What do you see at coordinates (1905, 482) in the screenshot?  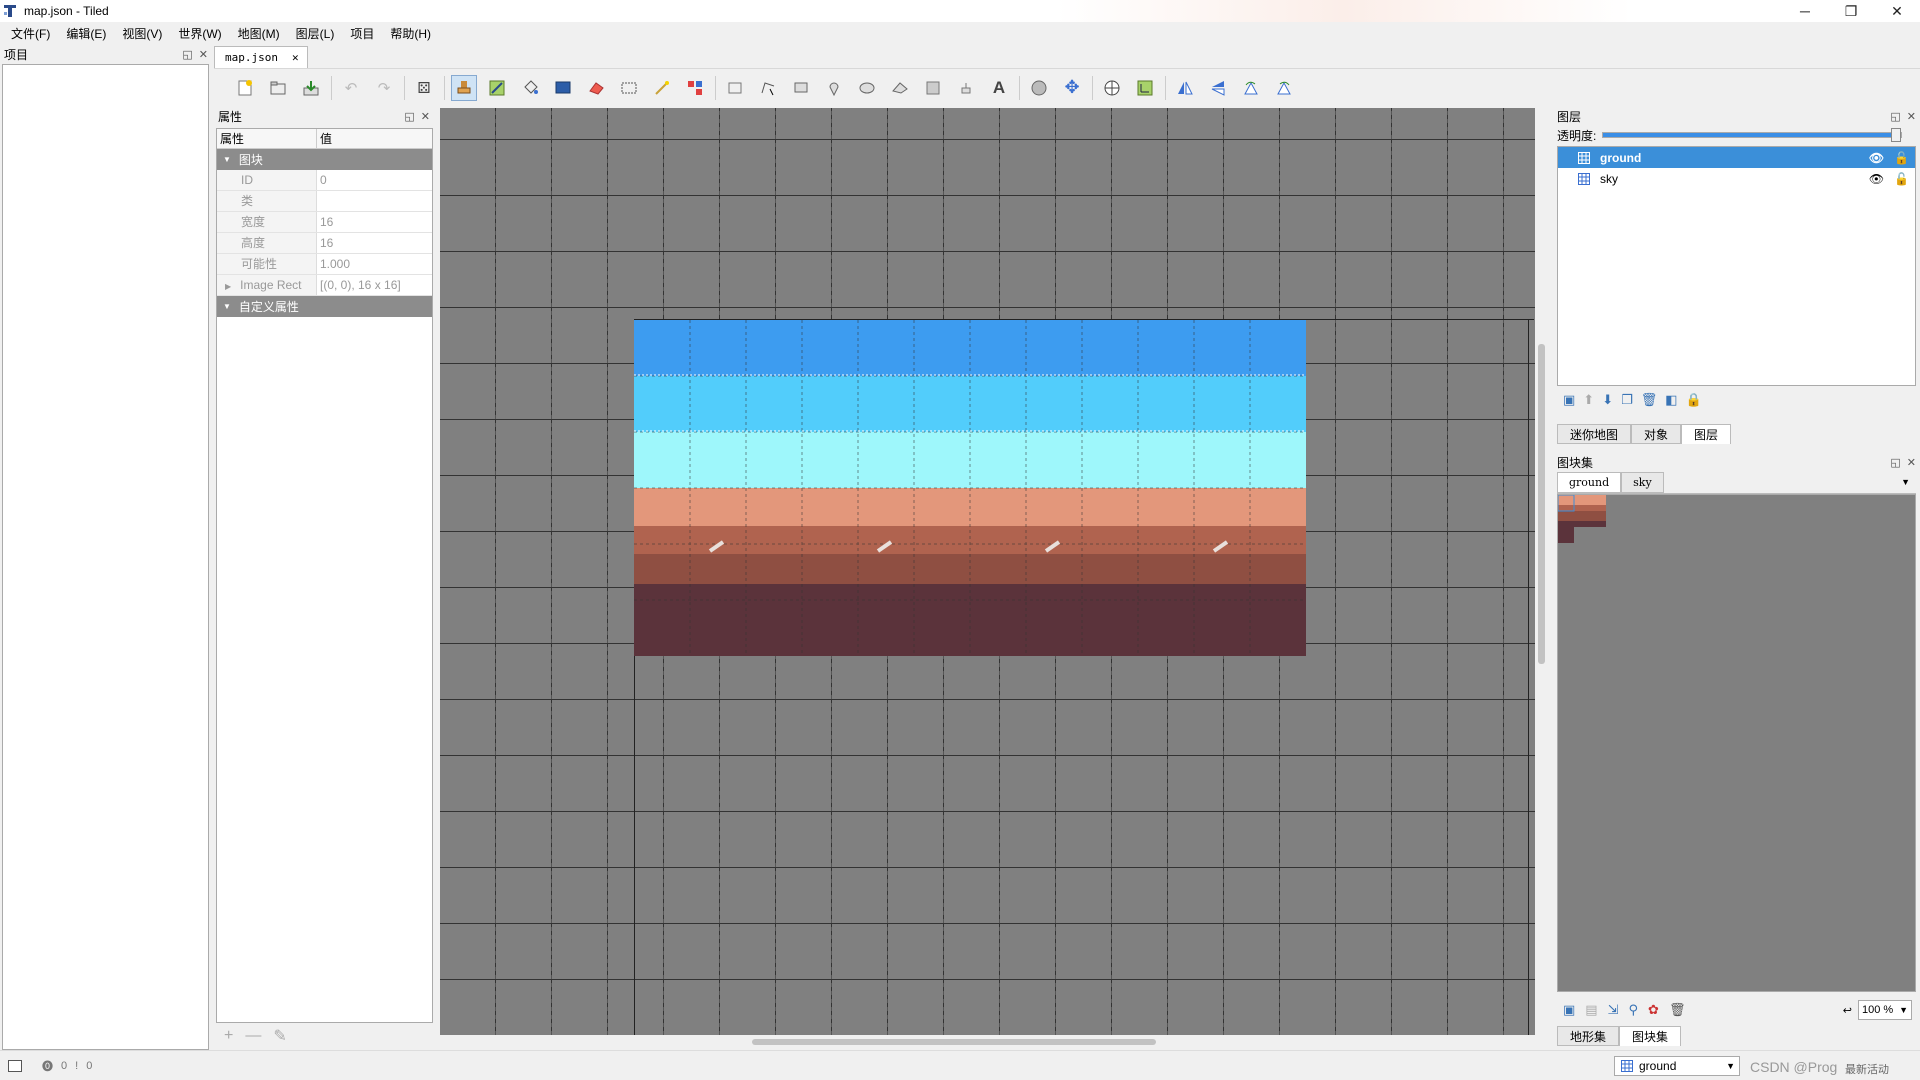 I see `tileset-menu-arrow-icon: ▼` at bounding box center [1905, 482].